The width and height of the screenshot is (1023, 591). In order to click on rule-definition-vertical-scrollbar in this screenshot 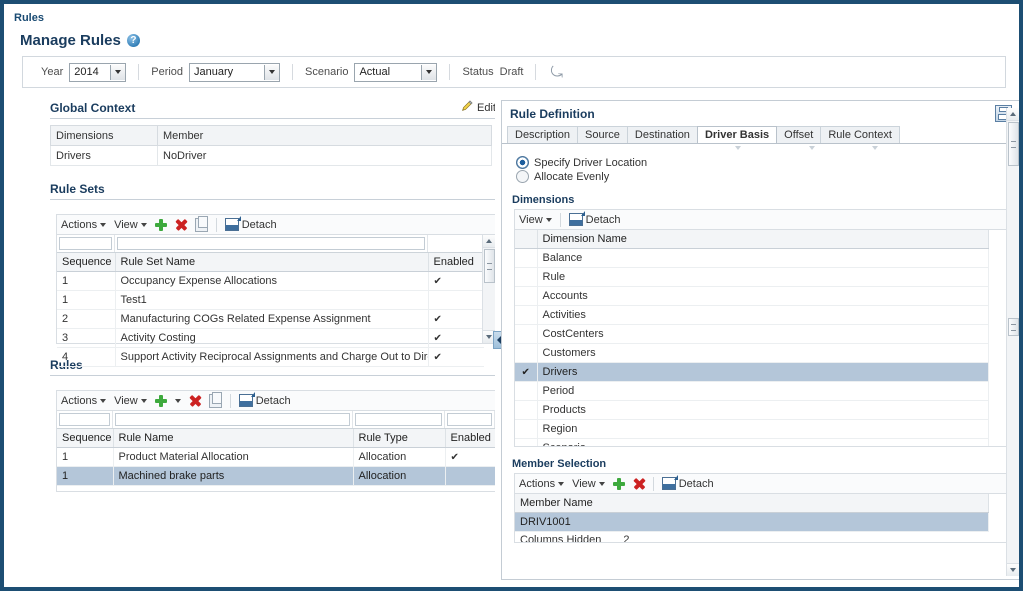, I will do `click(1012, 342)`.